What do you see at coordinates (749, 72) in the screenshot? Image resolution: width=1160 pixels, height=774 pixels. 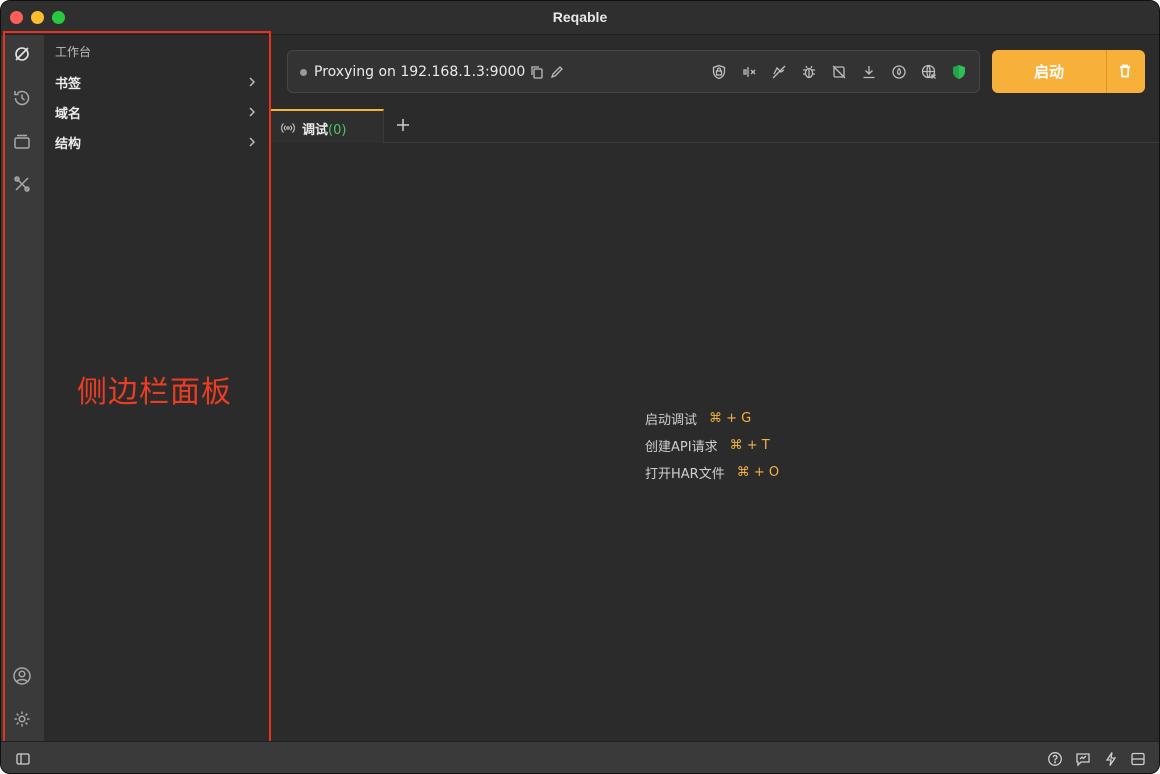 I see `mute-icon` at bounding box center [749, 72].